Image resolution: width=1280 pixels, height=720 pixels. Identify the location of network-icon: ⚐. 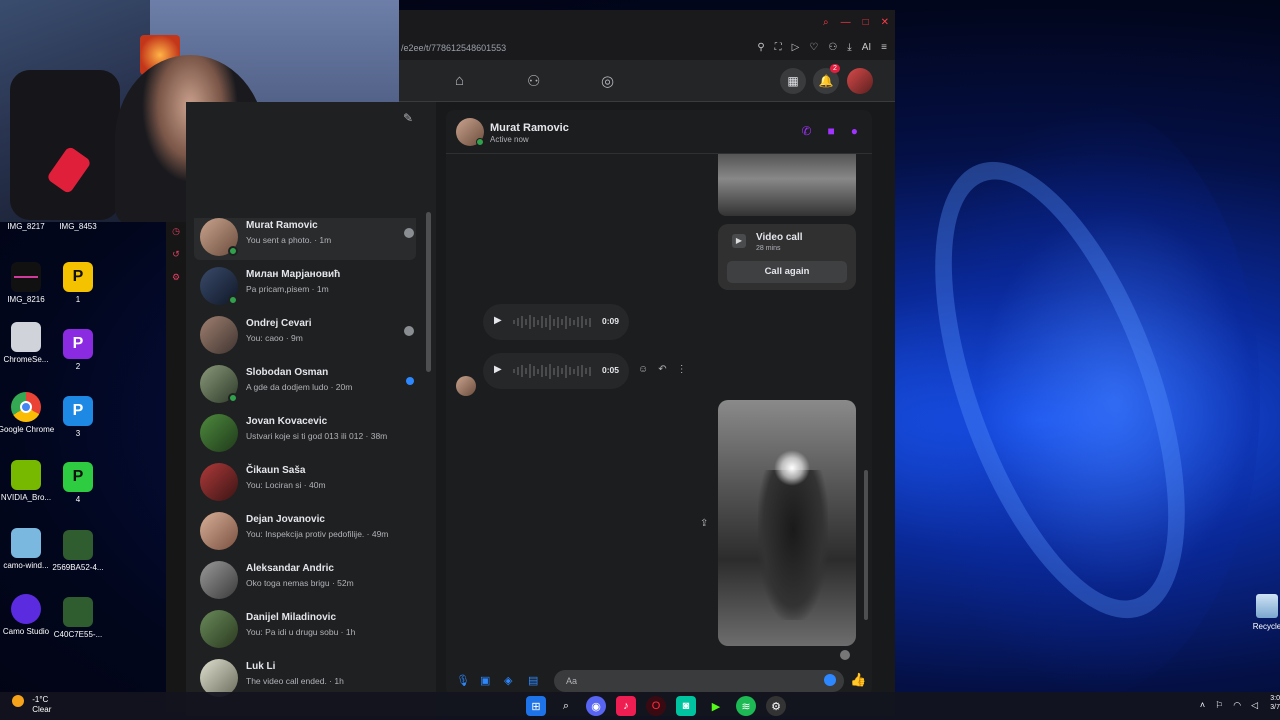
(1219, 705).